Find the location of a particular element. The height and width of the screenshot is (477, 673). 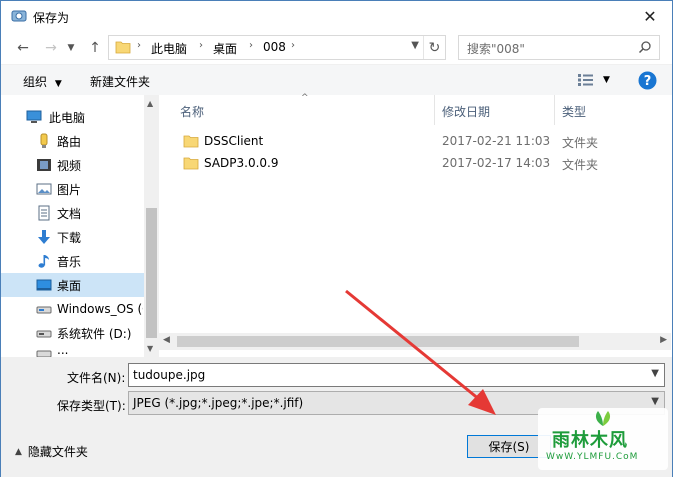

column-header-name: 名称 is located at coordinates (192, 111).